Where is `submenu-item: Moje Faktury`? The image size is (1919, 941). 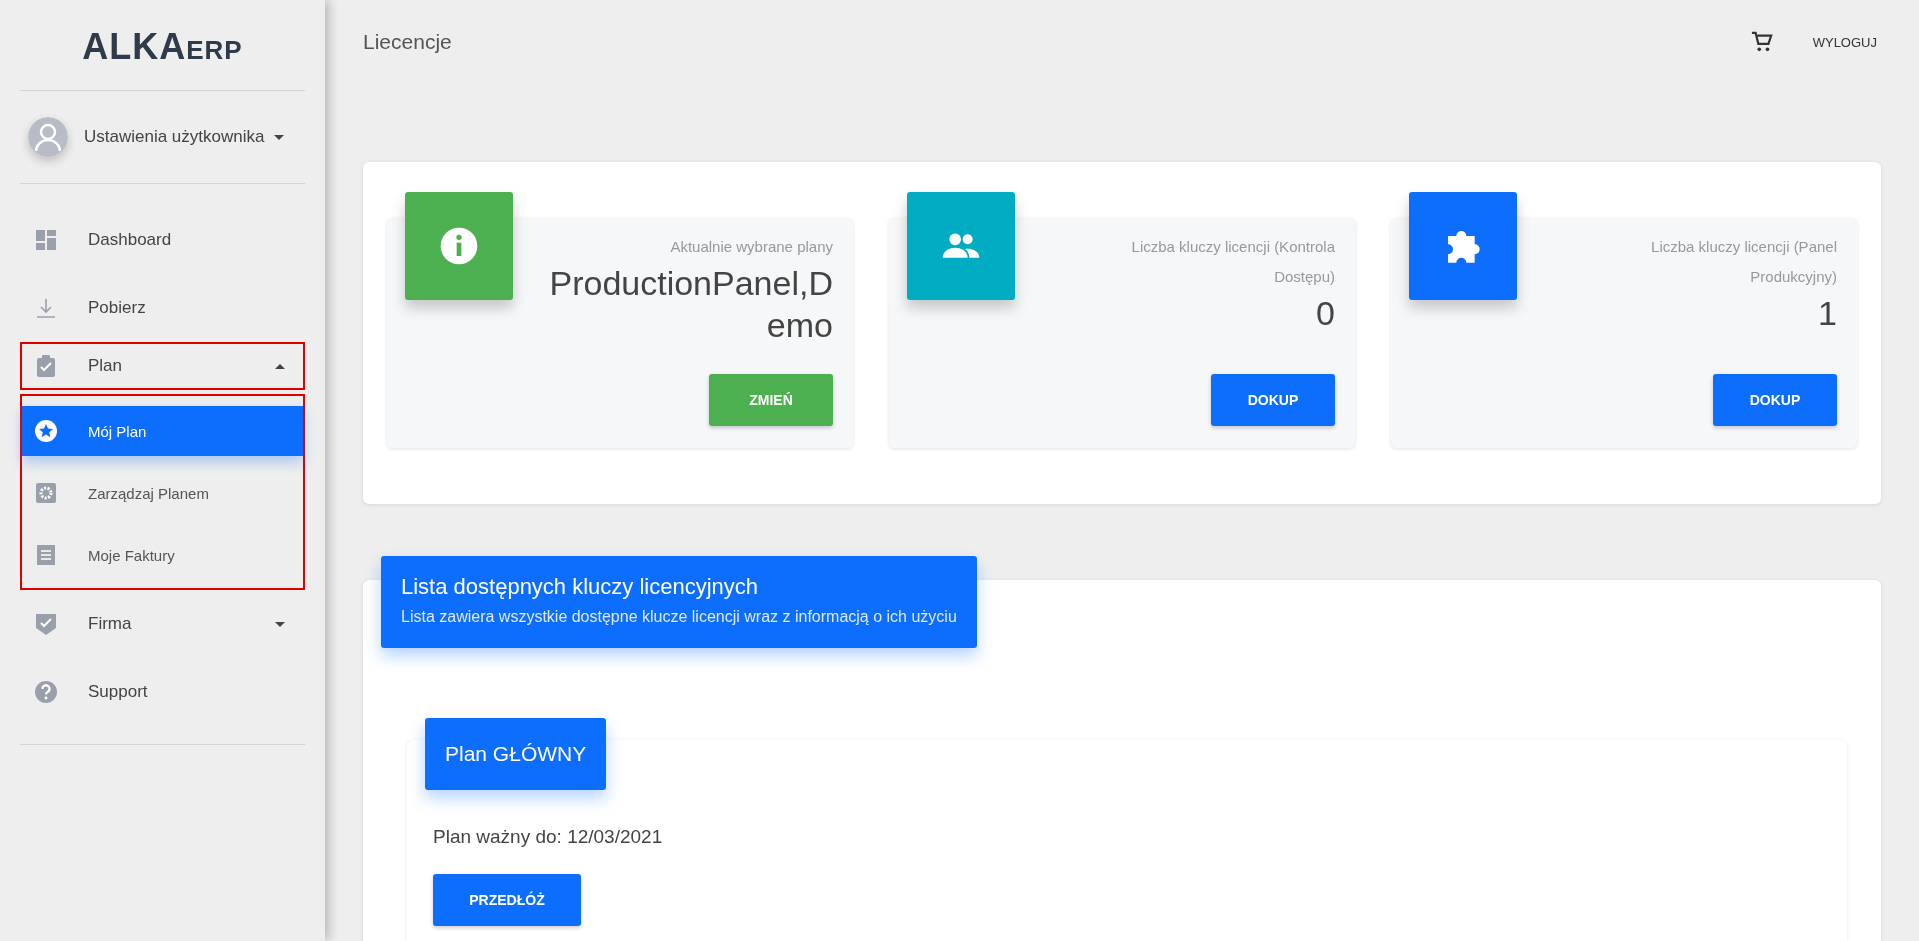 submenu-item: Moje Faktury is located at coordinates (162, 555).